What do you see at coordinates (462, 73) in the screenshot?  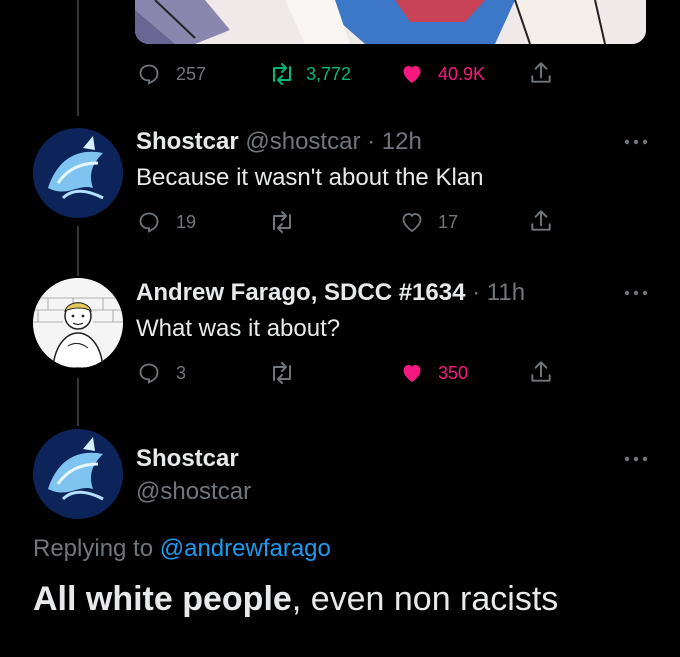 I see `like-count: 40.9K` at bounding box center [462, 73].